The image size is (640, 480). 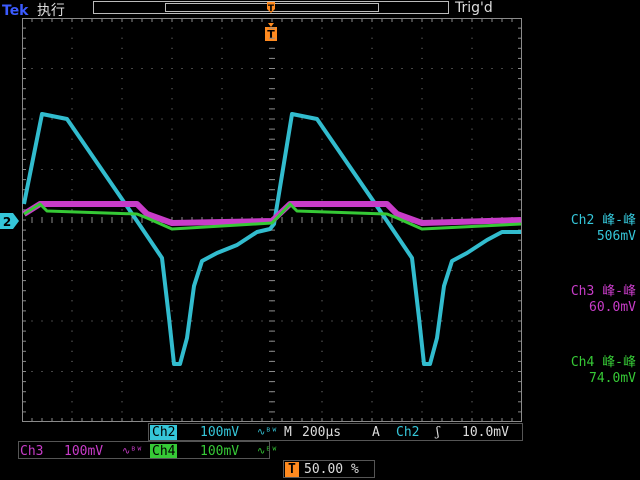 I want to click on top-status-bar: Tek 执行 Trig'd, so click(x=320, y=10).